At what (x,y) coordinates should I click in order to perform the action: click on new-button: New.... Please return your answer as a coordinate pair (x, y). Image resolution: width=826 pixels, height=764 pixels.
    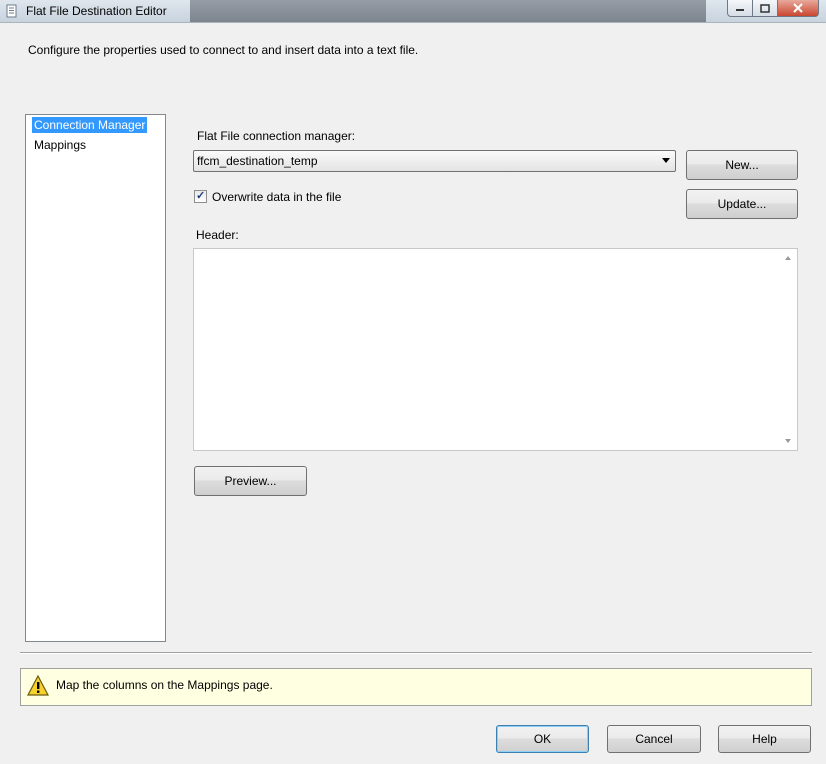
    Looking at the image, I should click on (742, 165).